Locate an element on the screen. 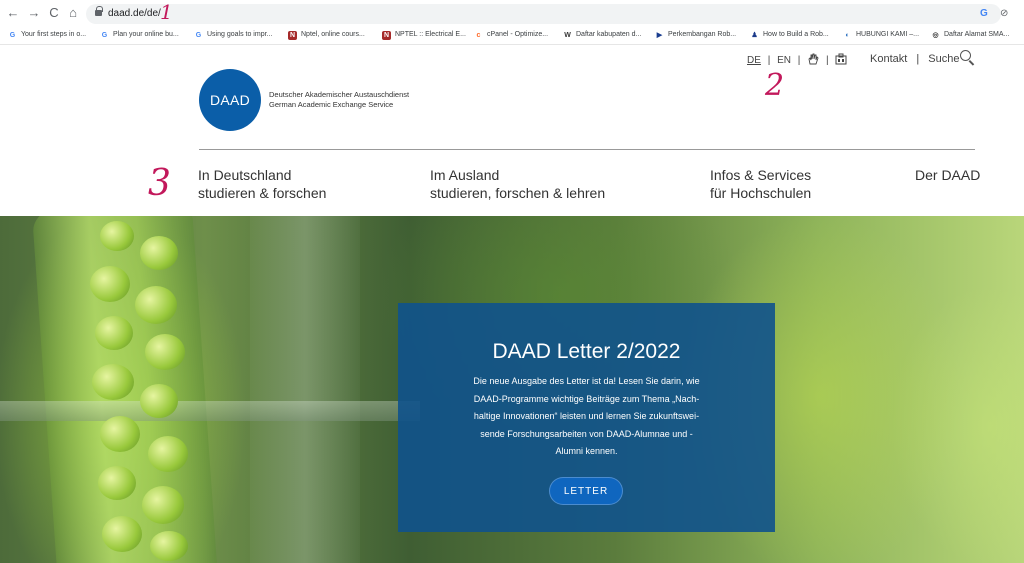  nav-infos-services: Infos & Services für Hochschulen is located at coordinates (760, 184).